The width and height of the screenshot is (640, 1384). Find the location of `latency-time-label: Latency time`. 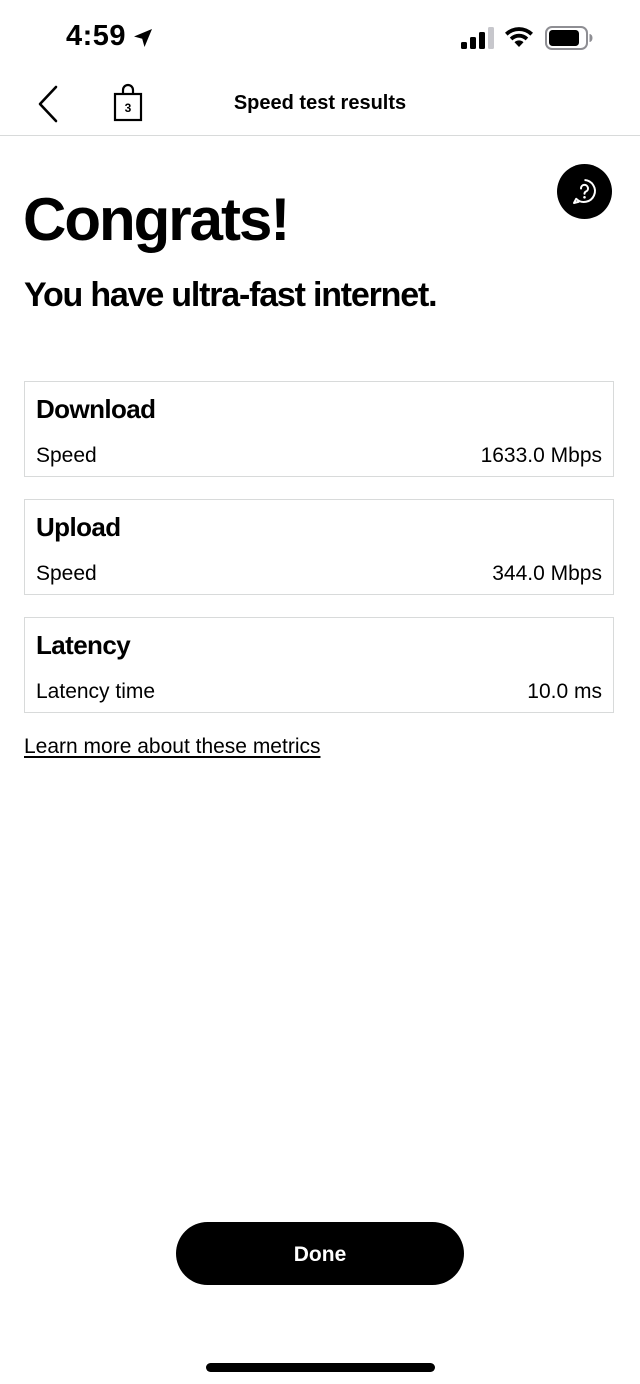

latency-time-label: Latency time is located at coordinates (96, 691).